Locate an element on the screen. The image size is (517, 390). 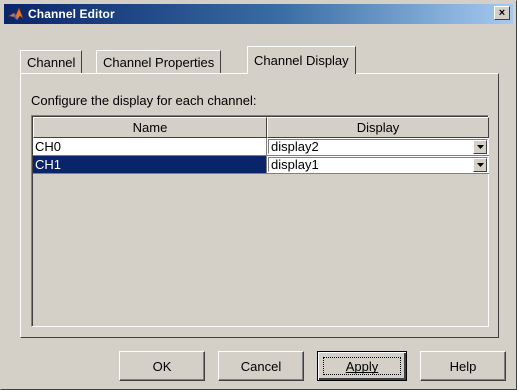
close-icon: × is located at coordinates (502, 12).